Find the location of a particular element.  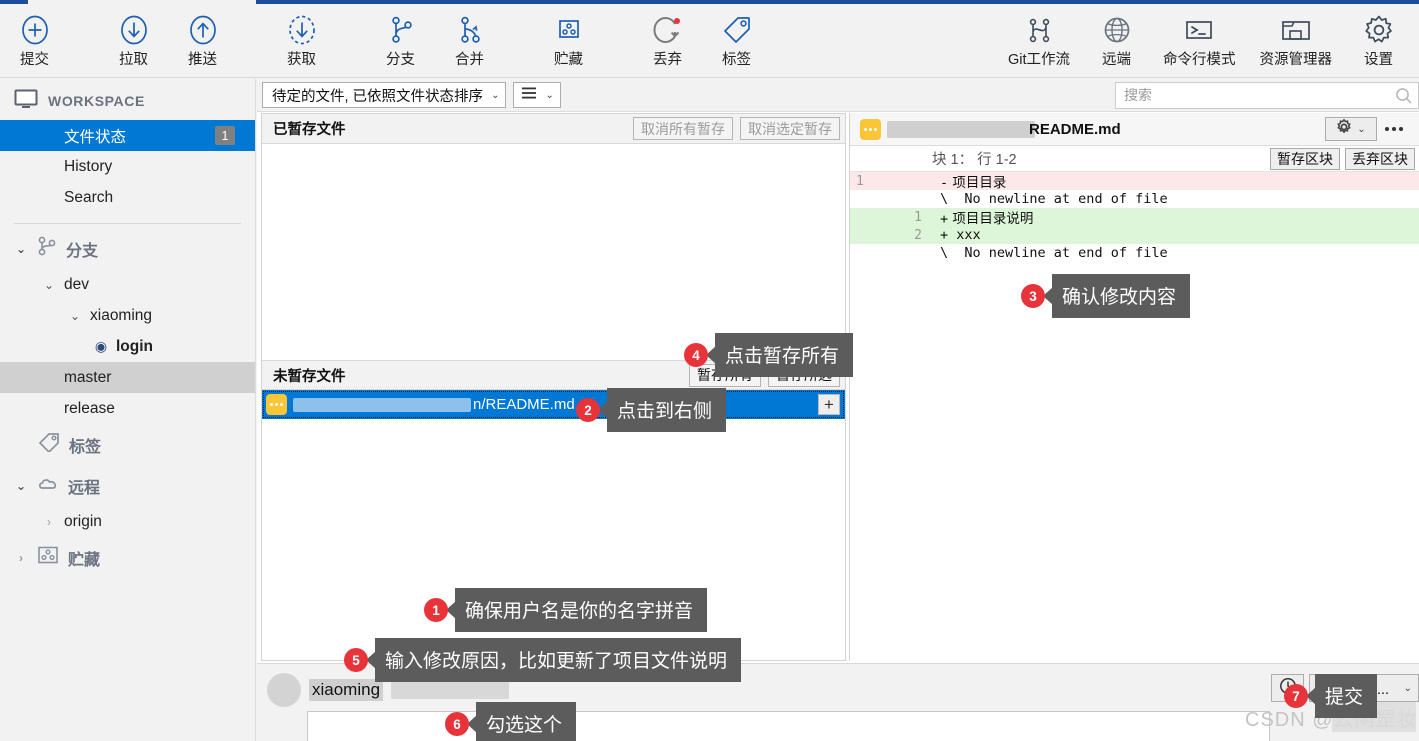

toolbar-button-arrow-down-dashed-circle: 获取 is located at coordinates (301, 39).